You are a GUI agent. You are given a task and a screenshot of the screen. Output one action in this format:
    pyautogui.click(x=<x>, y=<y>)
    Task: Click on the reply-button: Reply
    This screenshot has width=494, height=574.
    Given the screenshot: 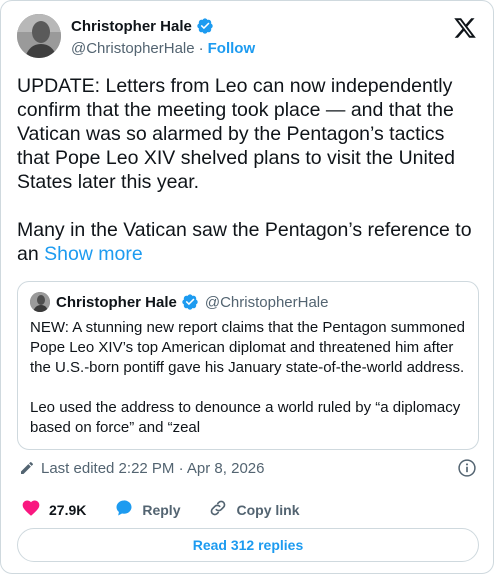 What is the action you would take?
    pyautogui.click(x=147, y=509)
    